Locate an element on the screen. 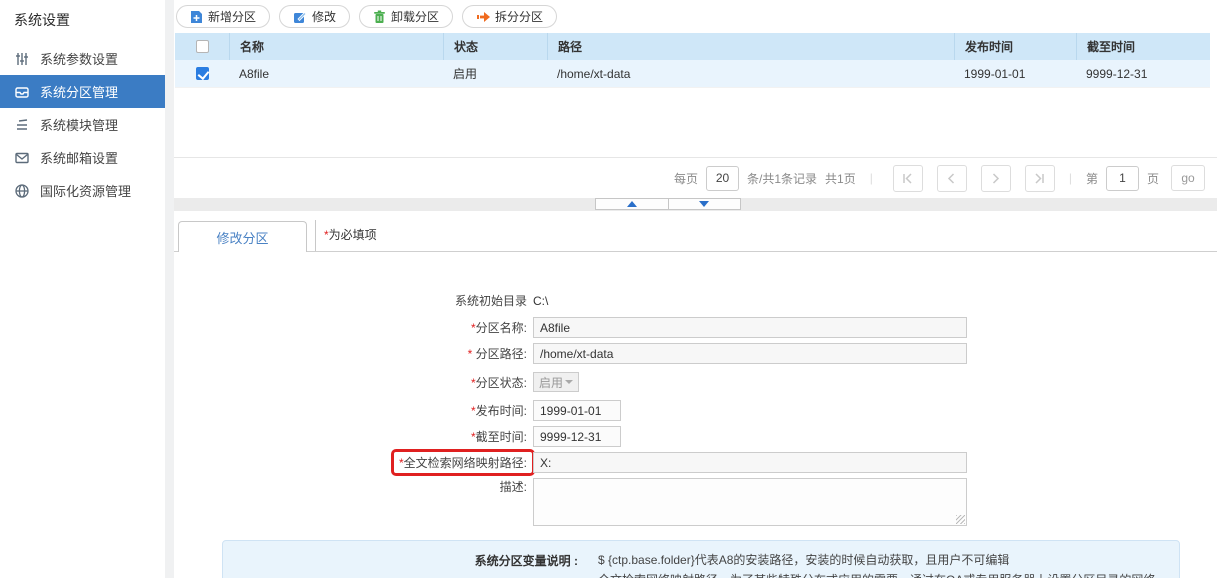  per-page-input is located at coordinates (723, 178).